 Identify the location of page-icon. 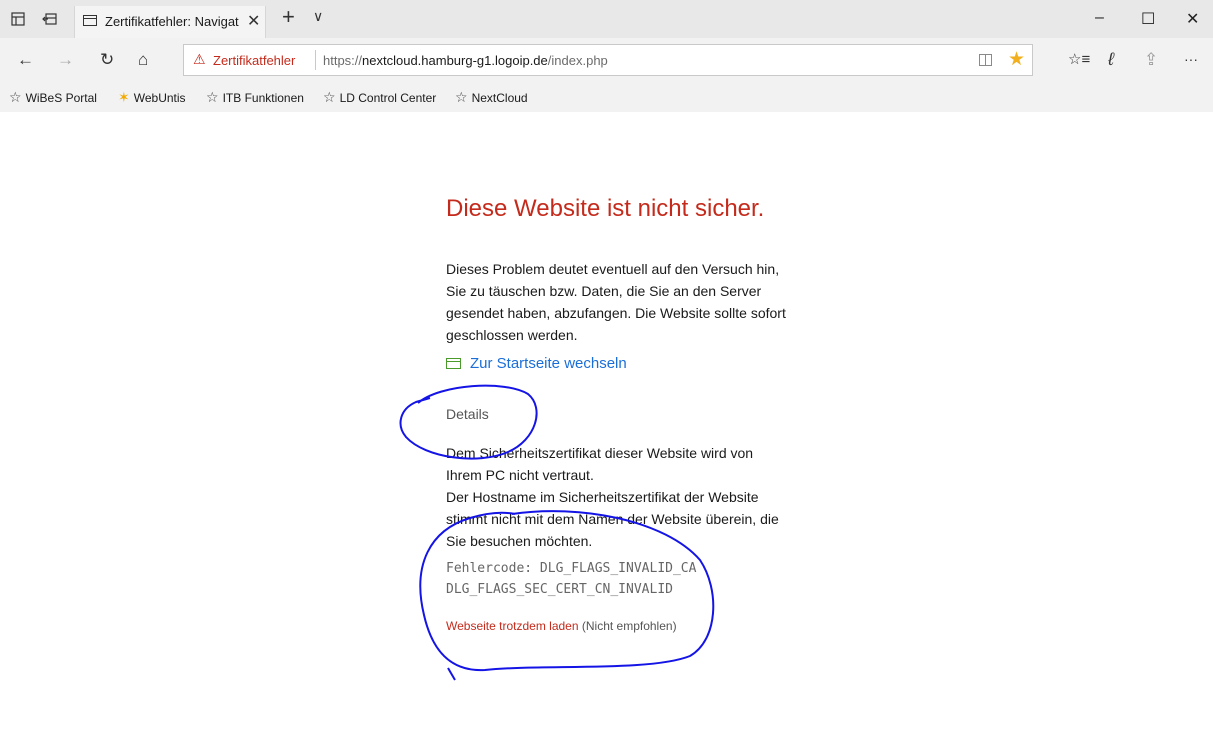
(90, 20).